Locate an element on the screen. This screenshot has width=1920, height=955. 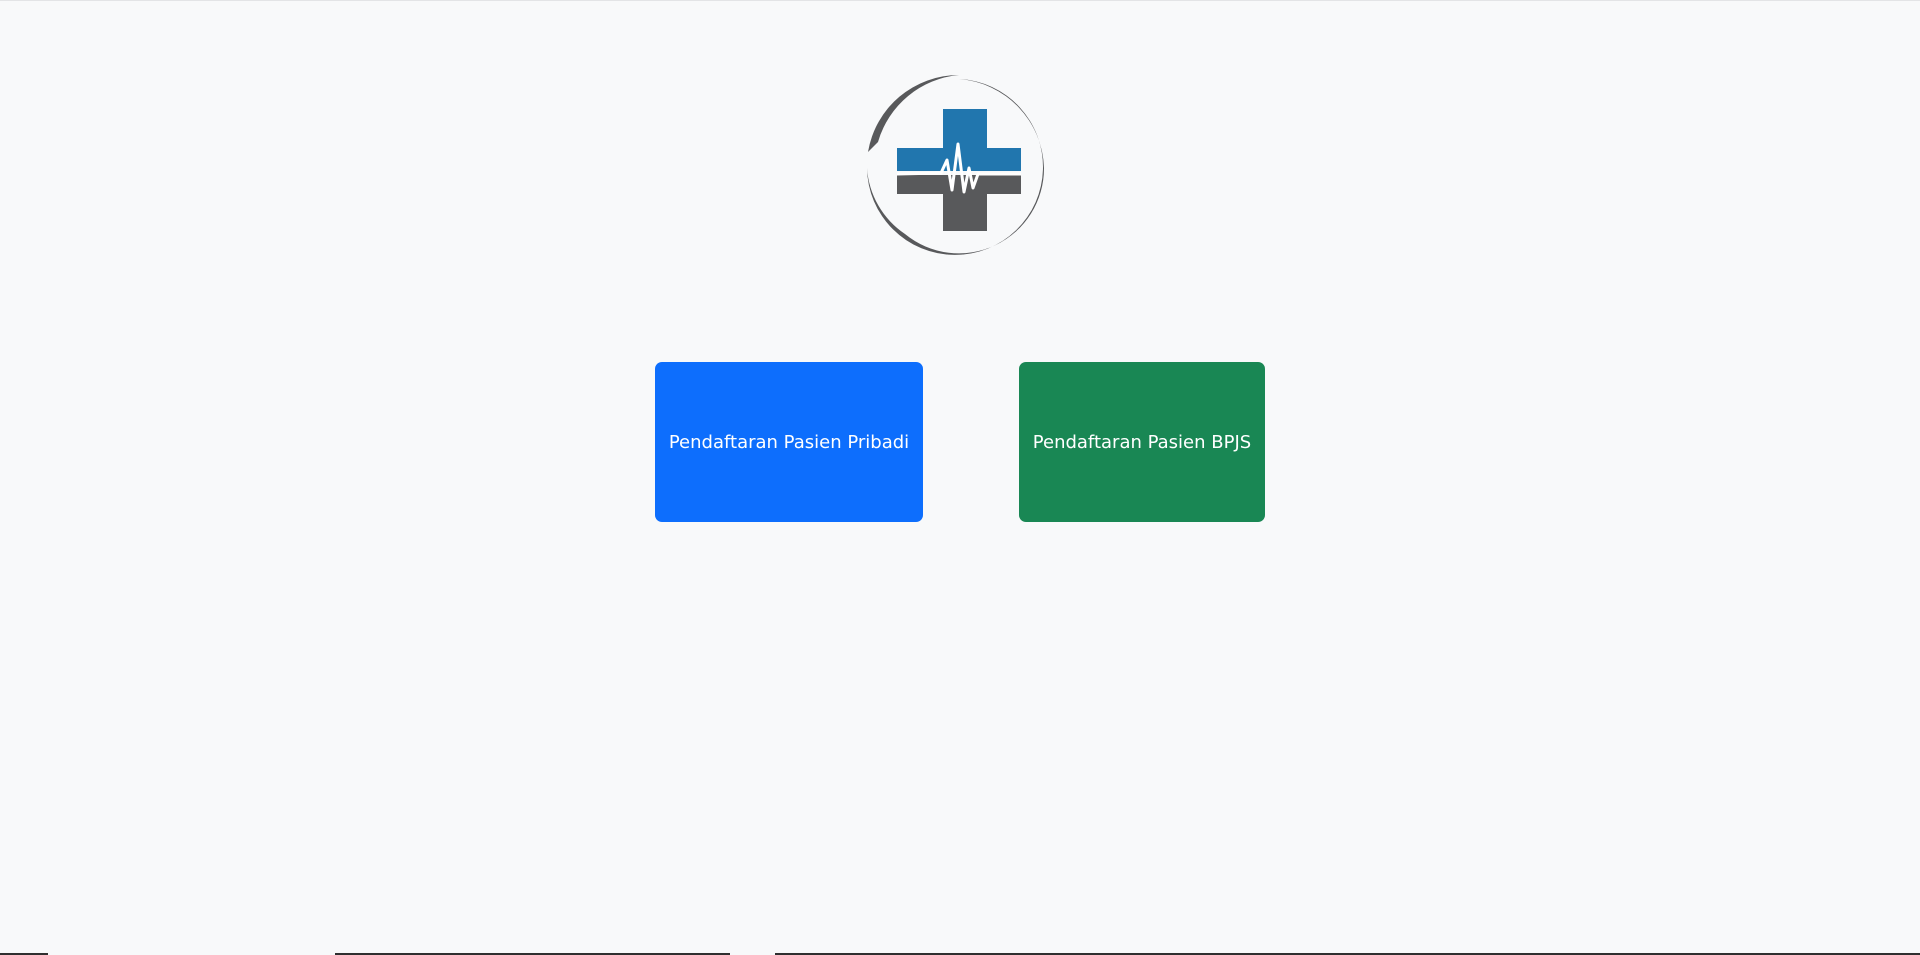
clinic-logo is located at coordinates (958, 167).